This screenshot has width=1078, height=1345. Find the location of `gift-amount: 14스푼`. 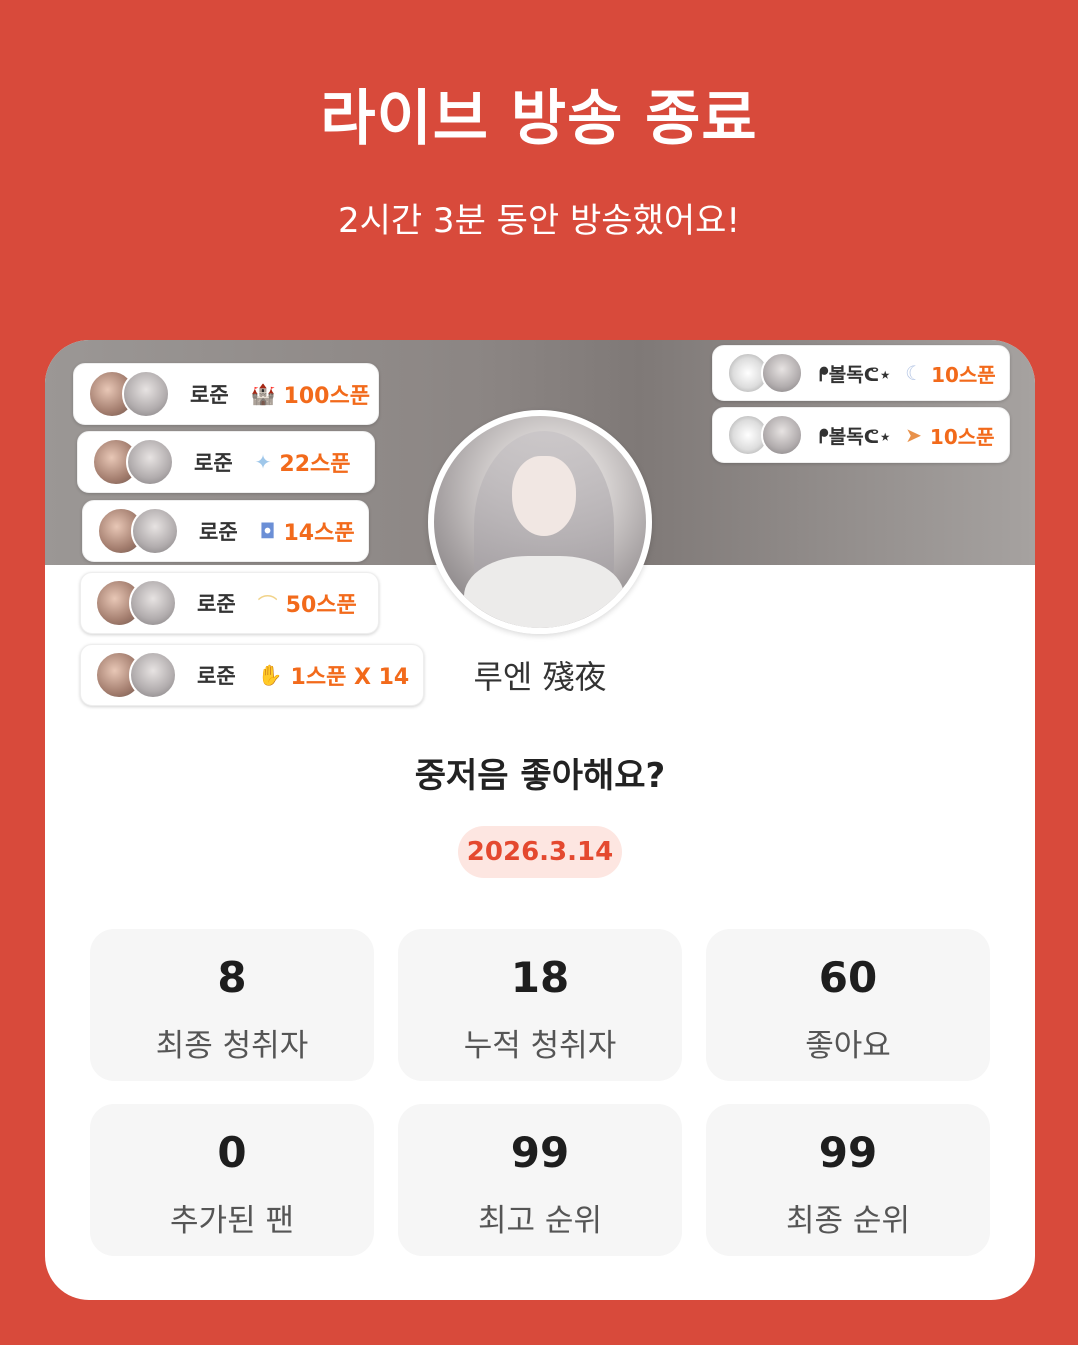

gift-amount: 14스푼 is located at coordinates (319, 533).